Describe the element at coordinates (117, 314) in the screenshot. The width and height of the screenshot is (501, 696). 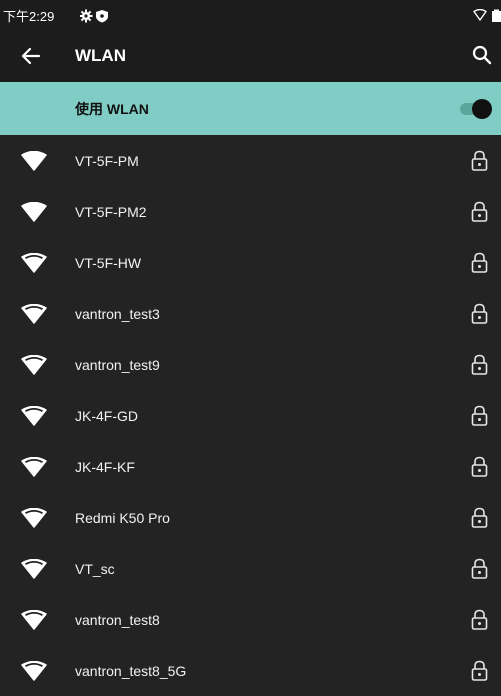
I see `network-ssid: vantron_test3` at that location.